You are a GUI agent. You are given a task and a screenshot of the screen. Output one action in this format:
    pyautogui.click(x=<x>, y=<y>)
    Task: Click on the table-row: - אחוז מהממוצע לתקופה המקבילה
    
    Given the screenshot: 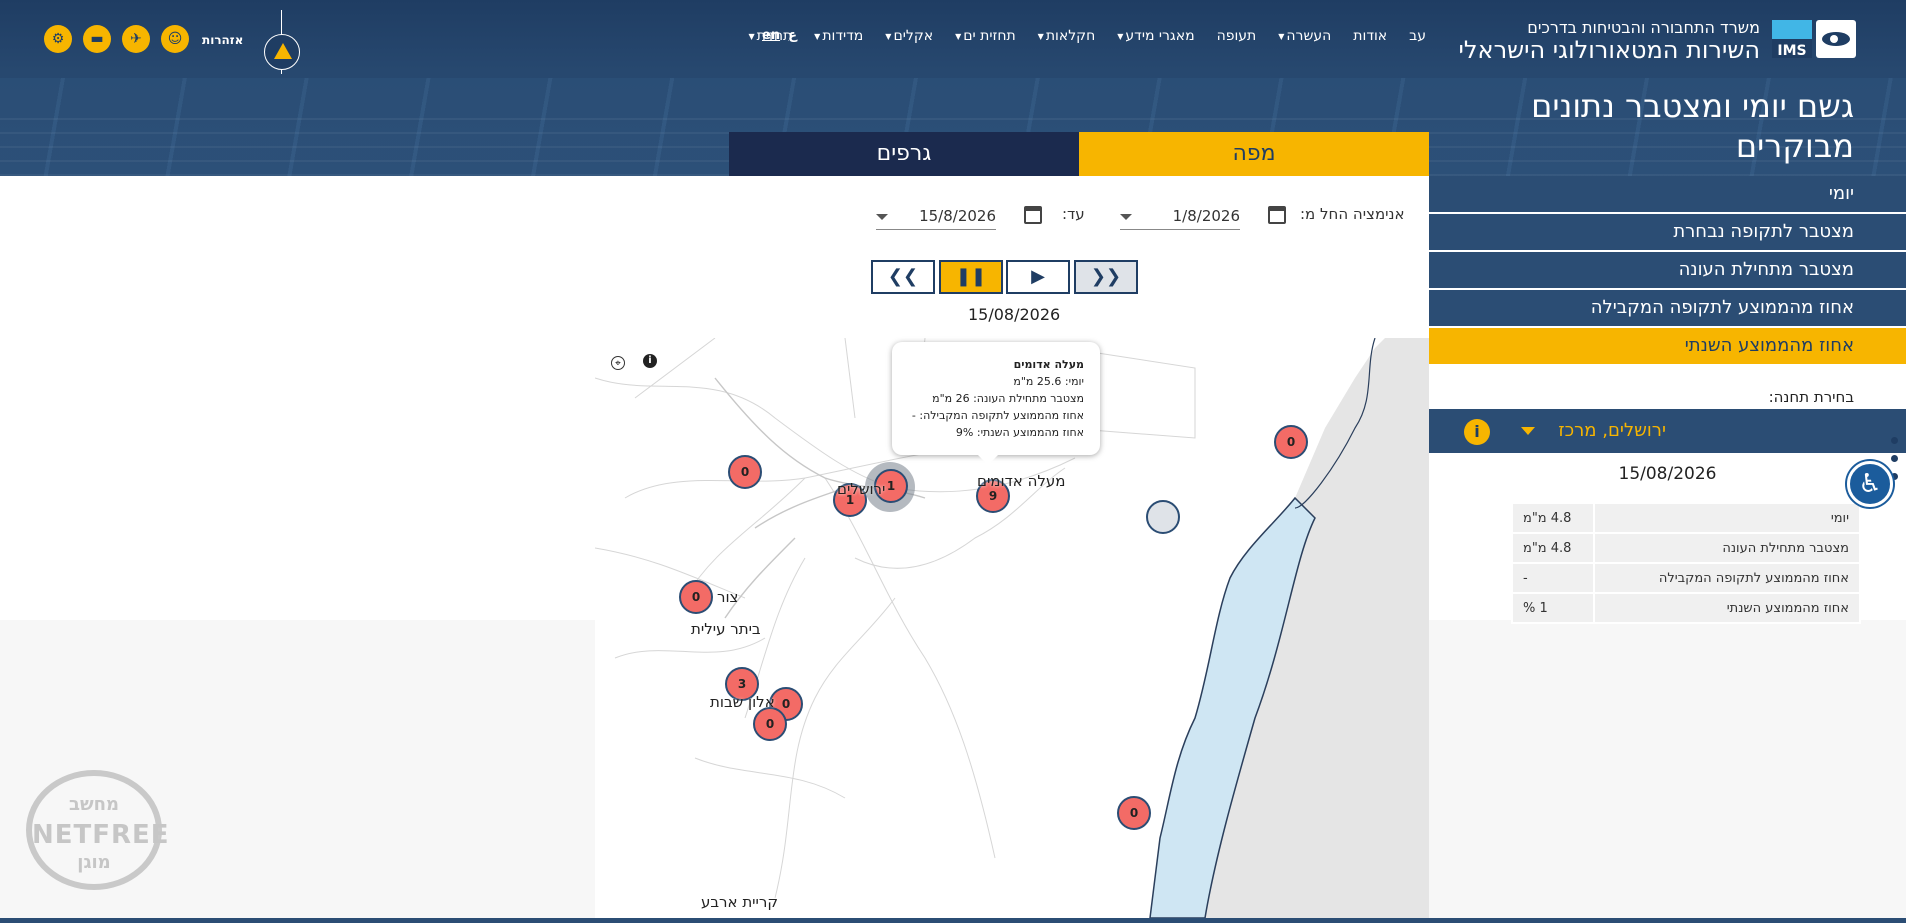 What is the action you would take?
    pyautogui.click(x=1686, y=578)
    